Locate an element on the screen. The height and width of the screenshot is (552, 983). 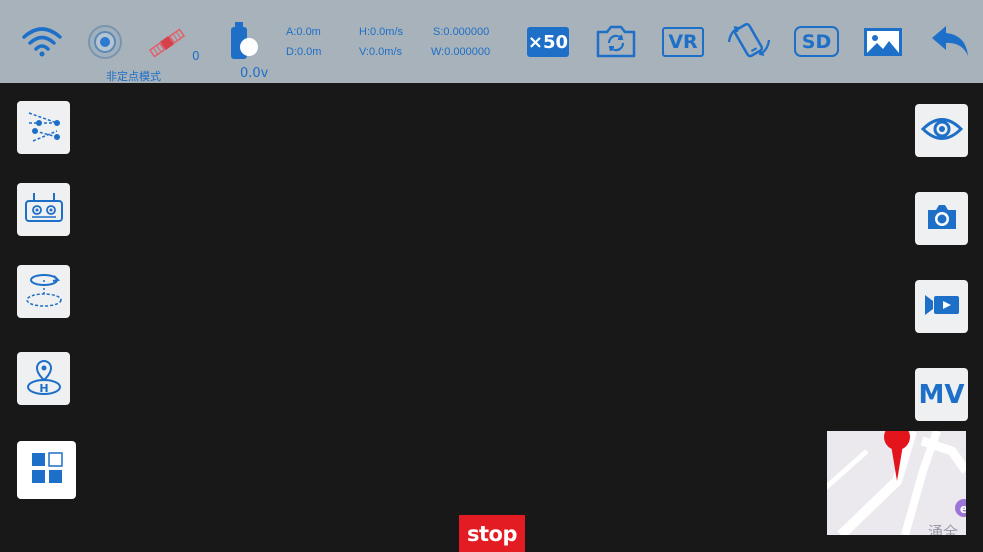
vr-icon: VR is located at coordinates (683, 42).